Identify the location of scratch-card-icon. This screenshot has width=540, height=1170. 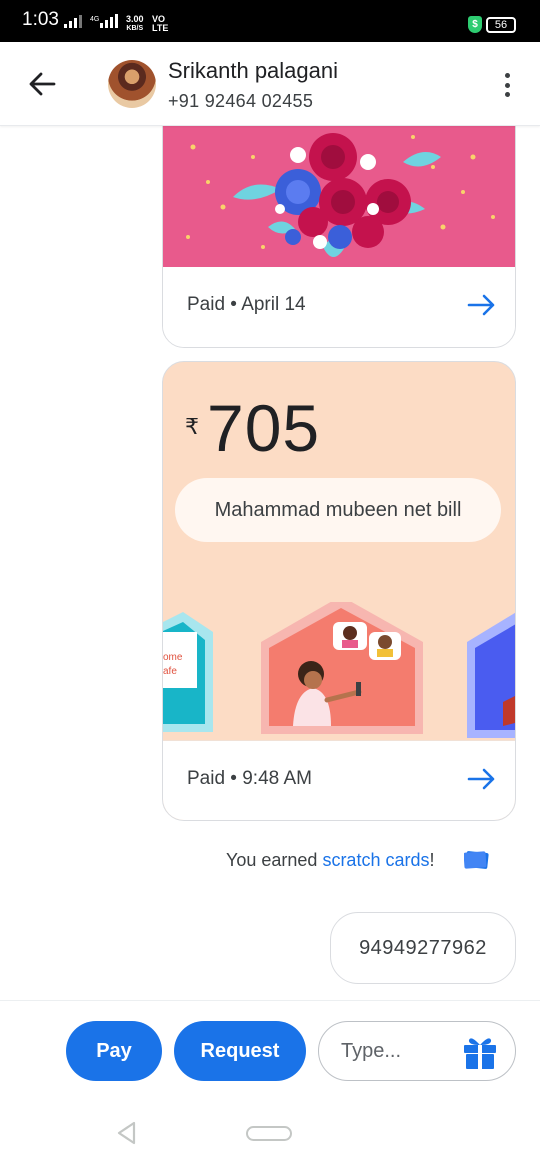
(477, 860).